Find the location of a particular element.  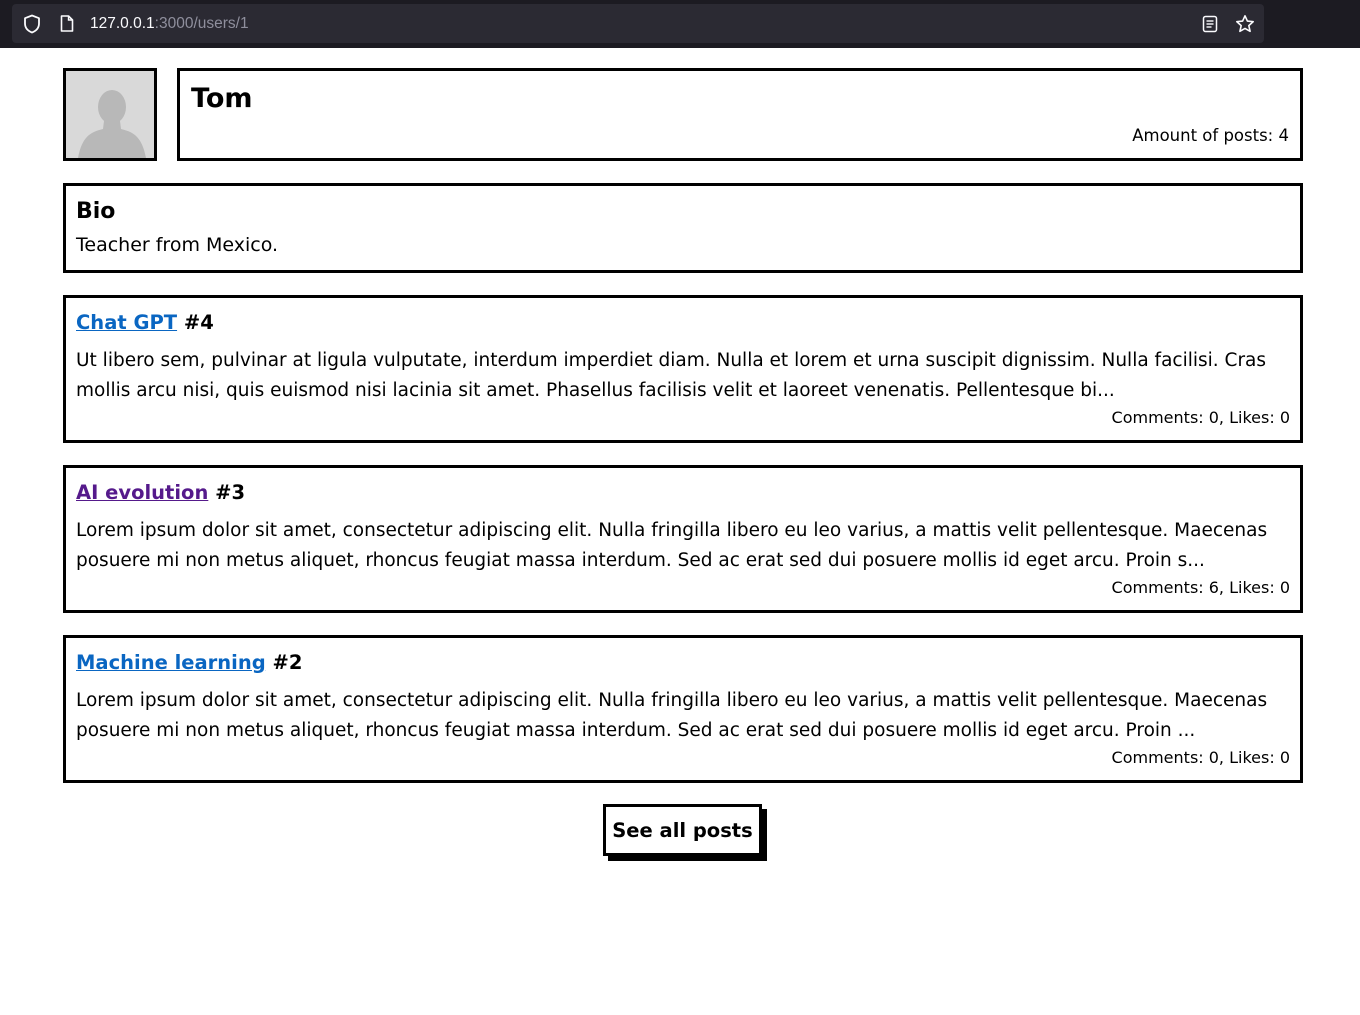

bio-card: Bio Teacher from Mexico. is located at coordinates (683, 228).